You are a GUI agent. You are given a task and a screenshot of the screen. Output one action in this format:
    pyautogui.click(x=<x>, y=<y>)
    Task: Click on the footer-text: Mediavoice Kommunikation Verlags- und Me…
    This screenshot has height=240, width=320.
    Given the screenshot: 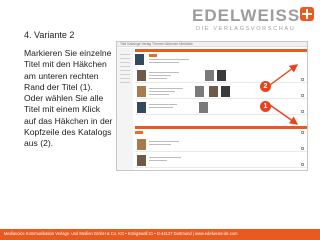 What is the action you would take?
    pyautogui.click(x=121, y=233)
    